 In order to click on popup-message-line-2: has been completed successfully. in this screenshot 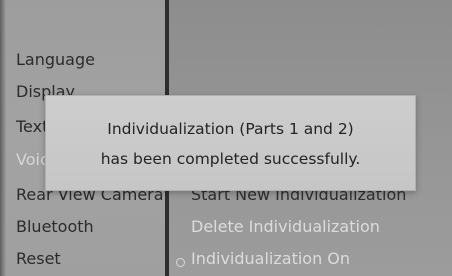, I will do `click(230, 159)`.